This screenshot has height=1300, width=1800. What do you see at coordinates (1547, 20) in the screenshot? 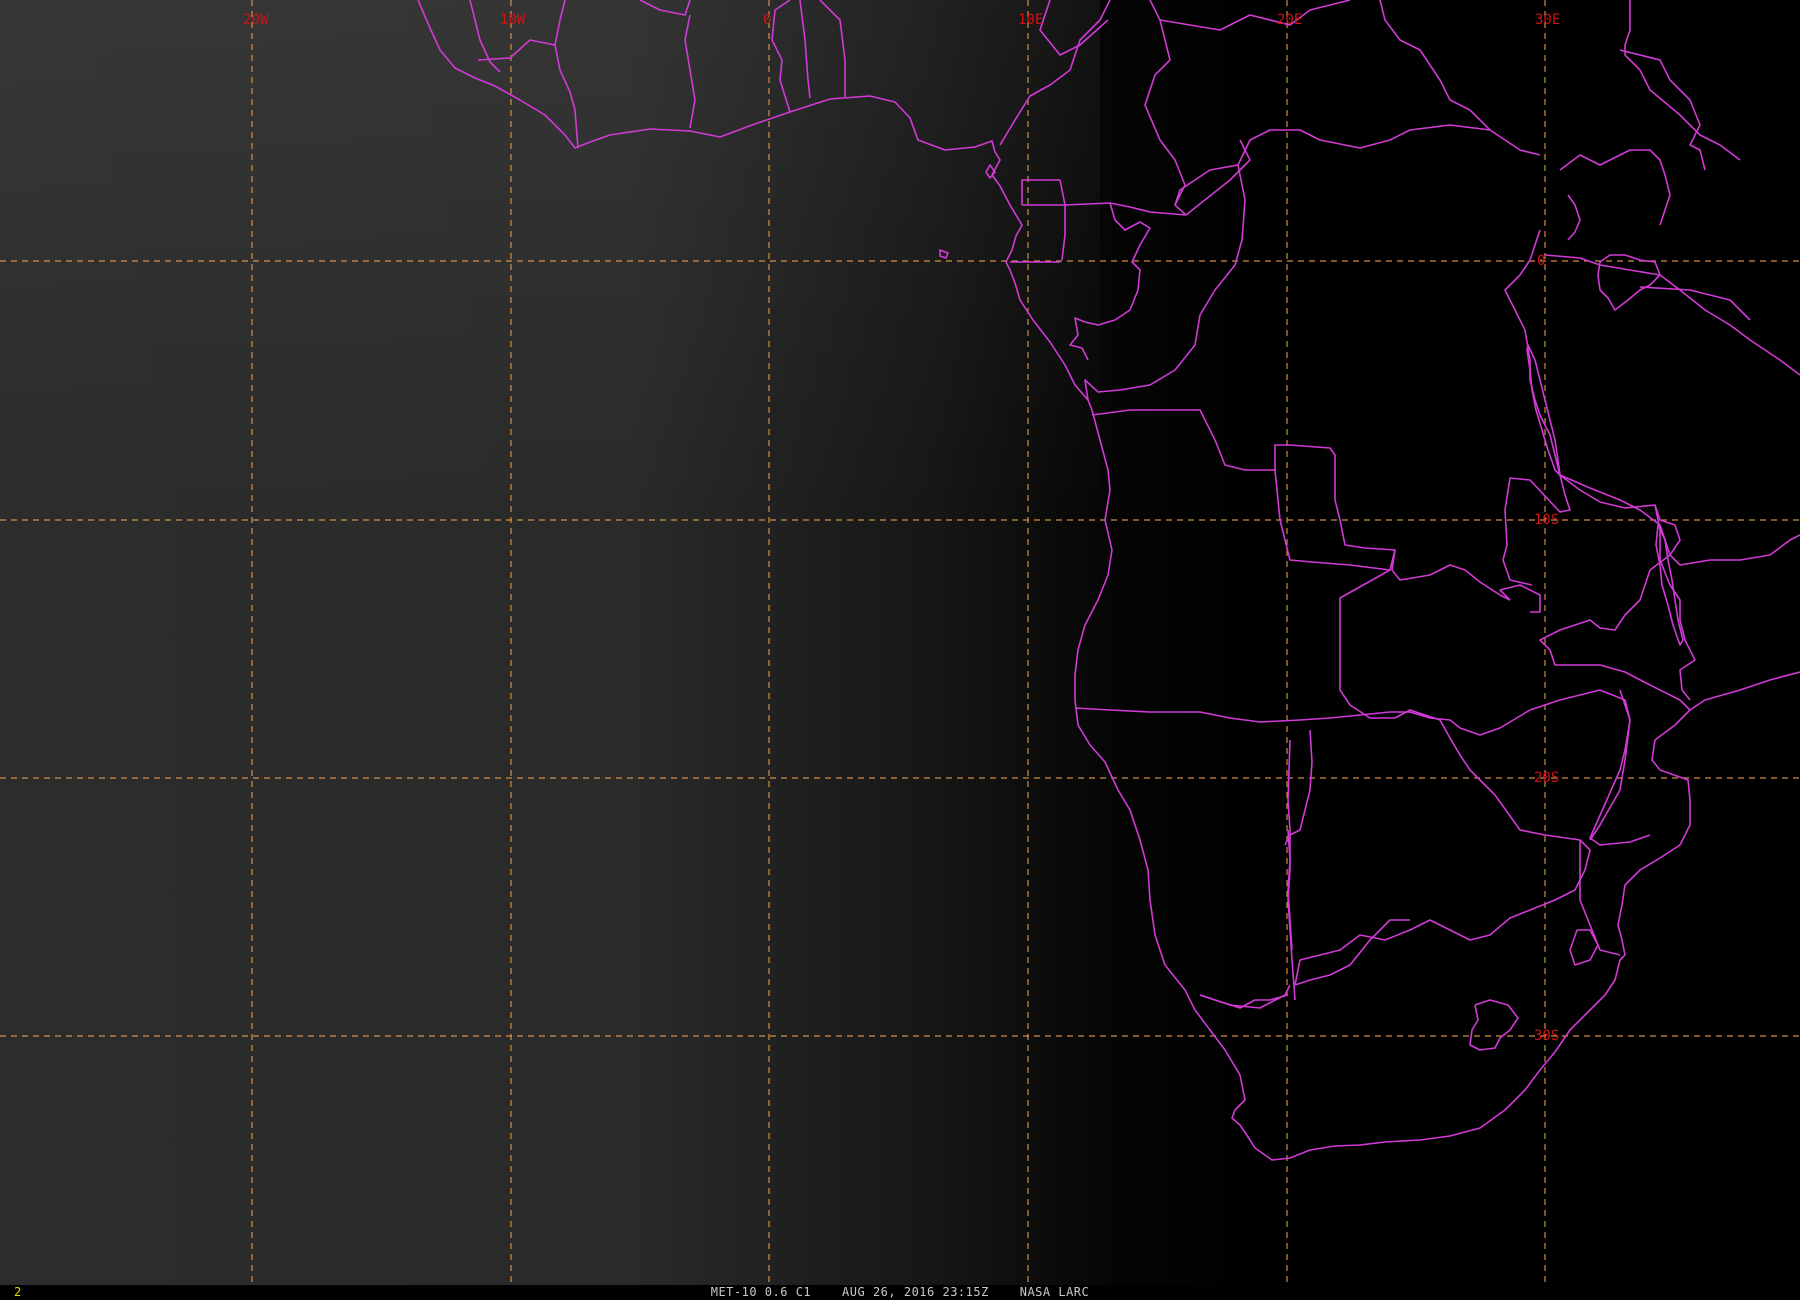
I see `lon-label-30e: 30E` at bounding box center [1547, 20].